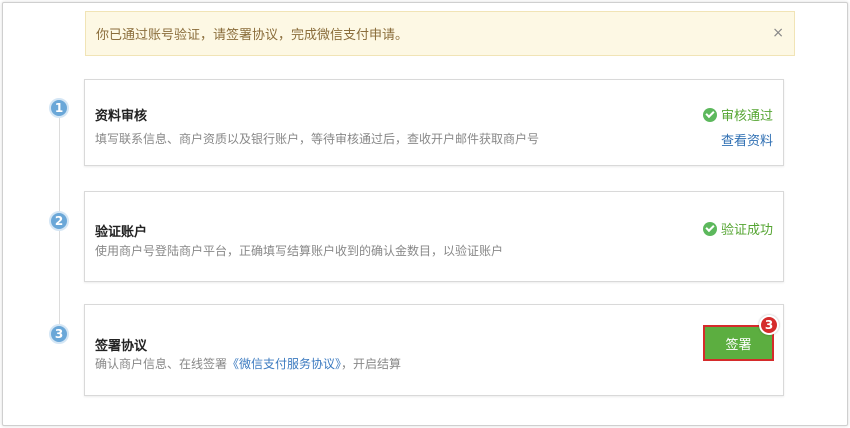  Describe the element at coordinates (59, 108) in the screenshot. I see `step-number-1: 1` at that location.